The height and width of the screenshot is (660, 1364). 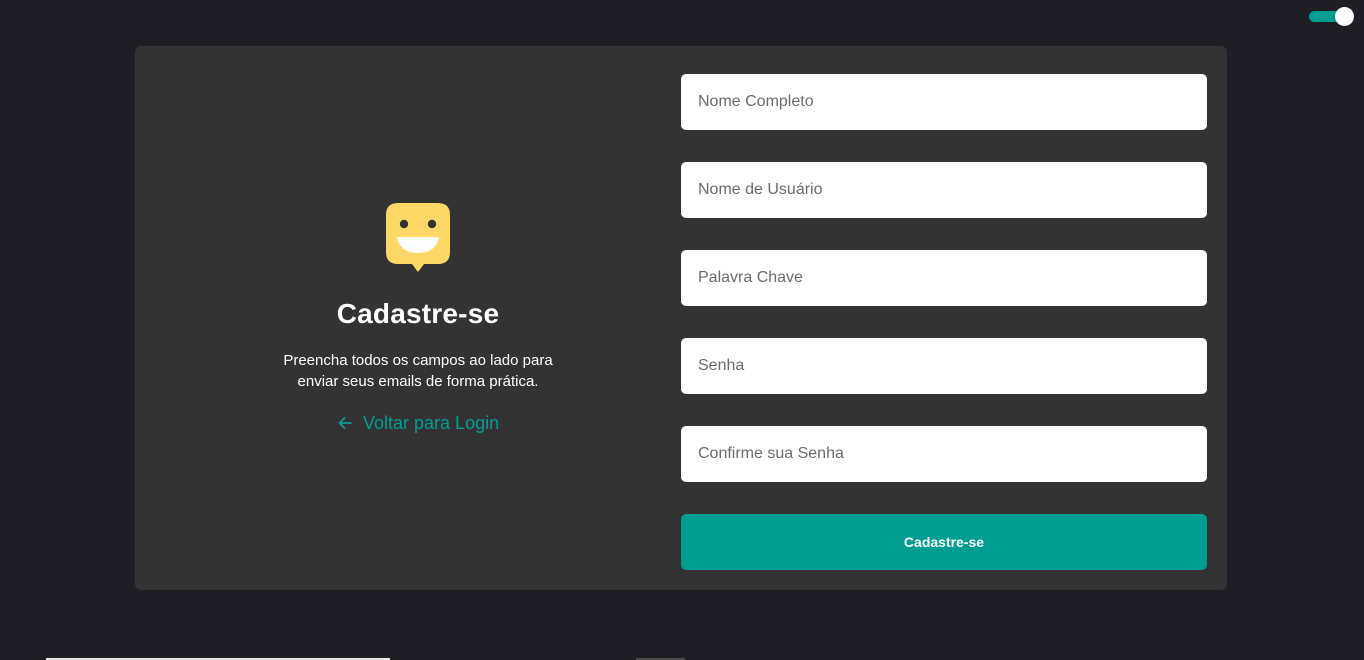 I want to click on confirm-password-input, so click(x=944, y=454).